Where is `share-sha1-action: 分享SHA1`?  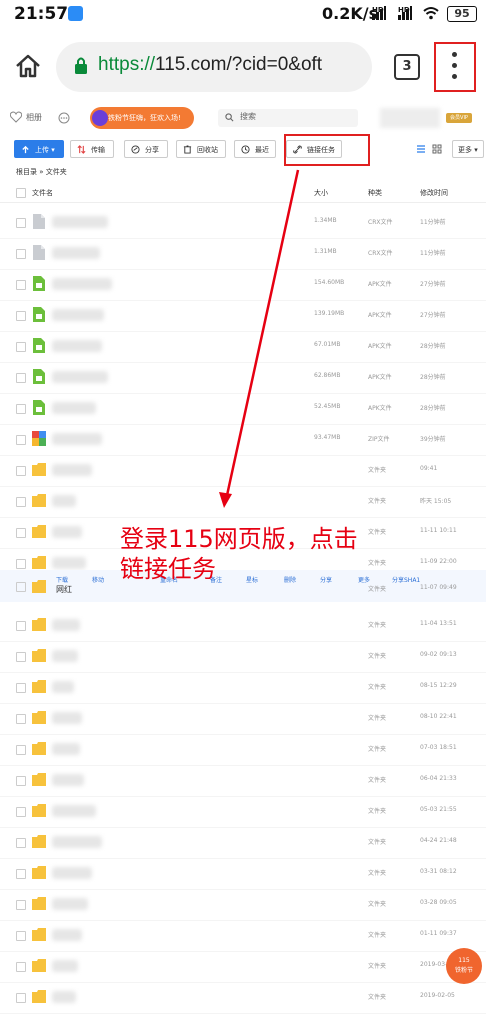 share-sha1-action: 分享SHA1 is located at coordinates (406, 579).